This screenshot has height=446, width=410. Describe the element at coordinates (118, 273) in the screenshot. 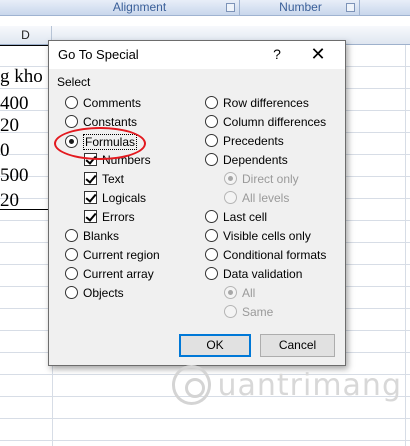

I see `option-label: Current array` at that location.